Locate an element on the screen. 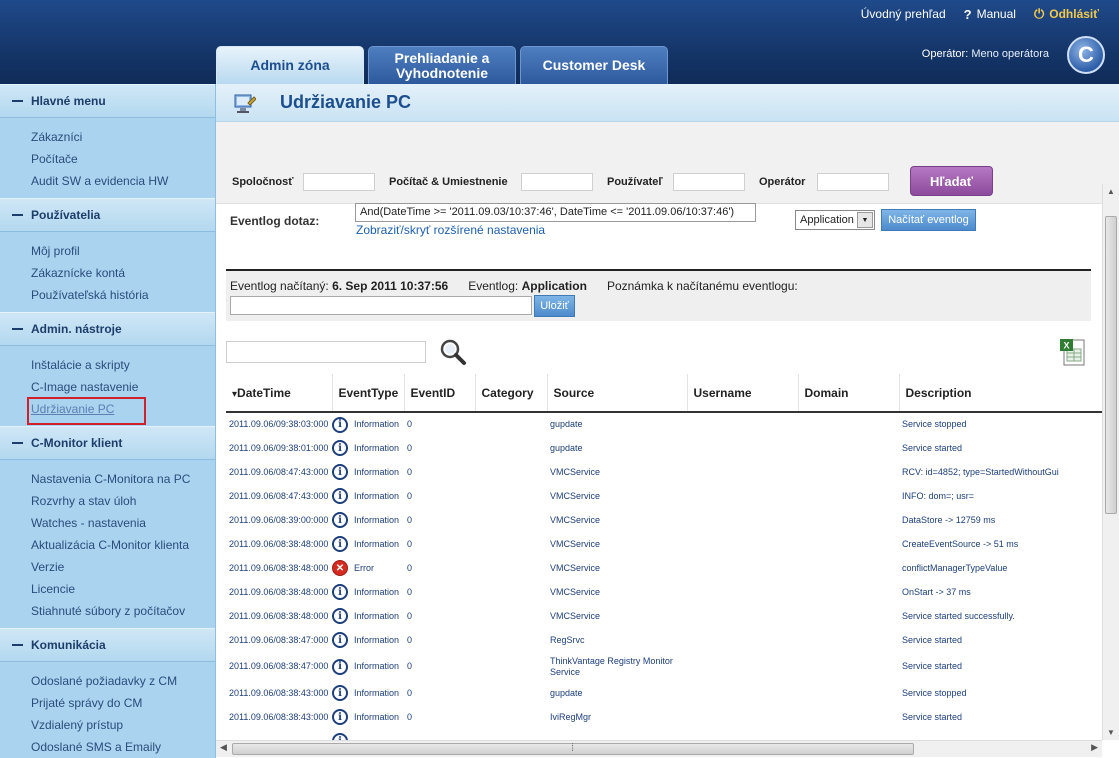  column-header: EventType is located at coordinates (368, 393).